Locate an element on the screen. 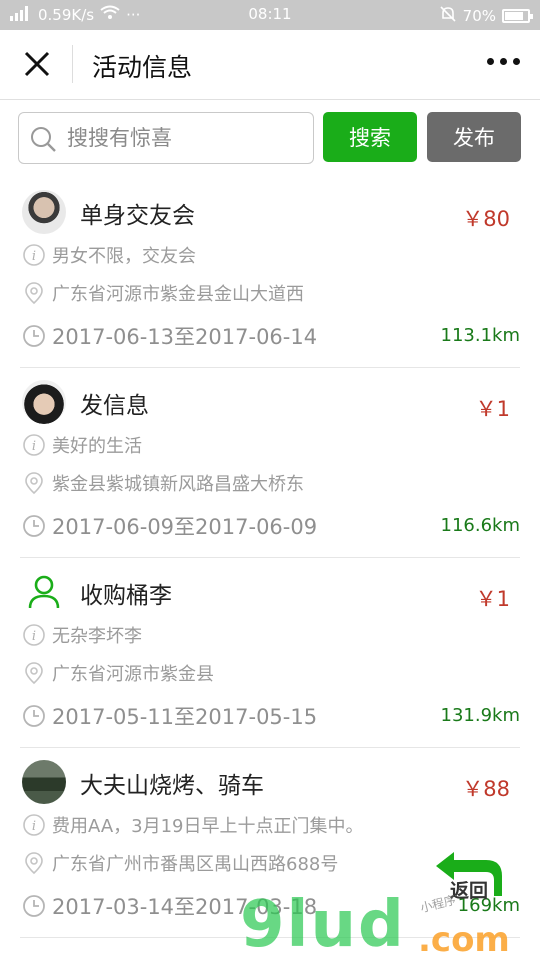  more-menu-button is located at coordinates (503, 61).